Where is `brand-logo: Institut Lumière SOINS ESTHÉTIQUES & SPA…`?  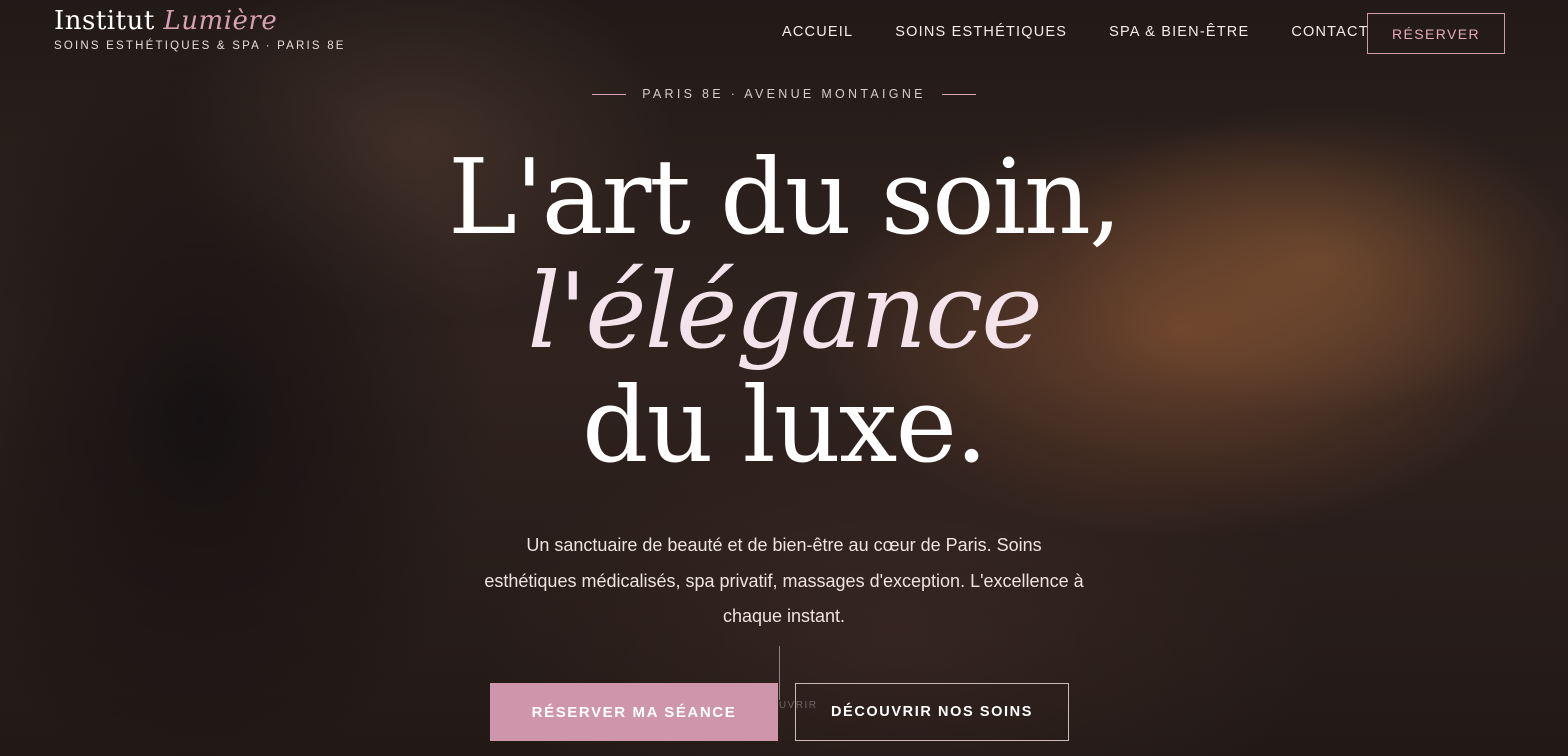
brand-logo: Institut Lumière SOINS ESTHÉTIQUES & SPA… is located at coordinates (200, 29).